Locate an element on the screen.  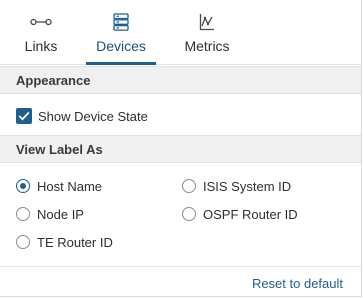
show-device-state-label: Show Device State is located at coordinates (93, 116).